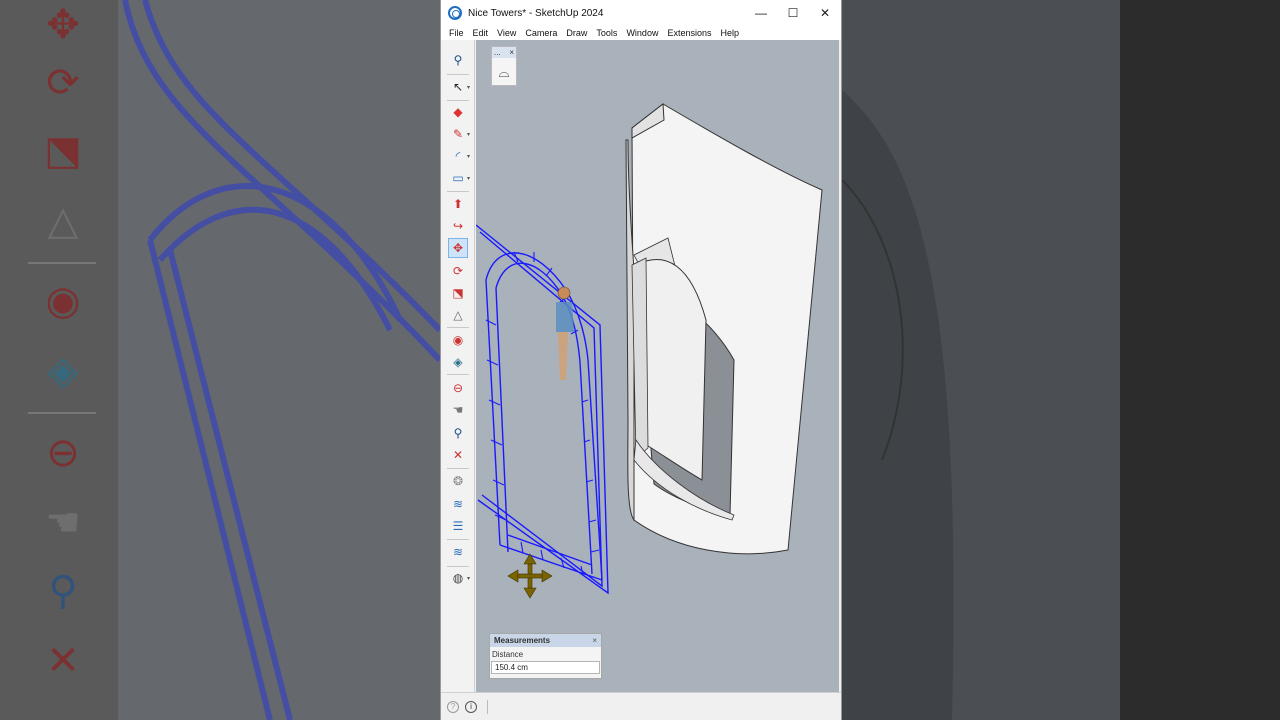  What do you see at coordinates (458, 410) in the screenshot?
I see `pan-icon: ☚` at bounding box center [458, 410].